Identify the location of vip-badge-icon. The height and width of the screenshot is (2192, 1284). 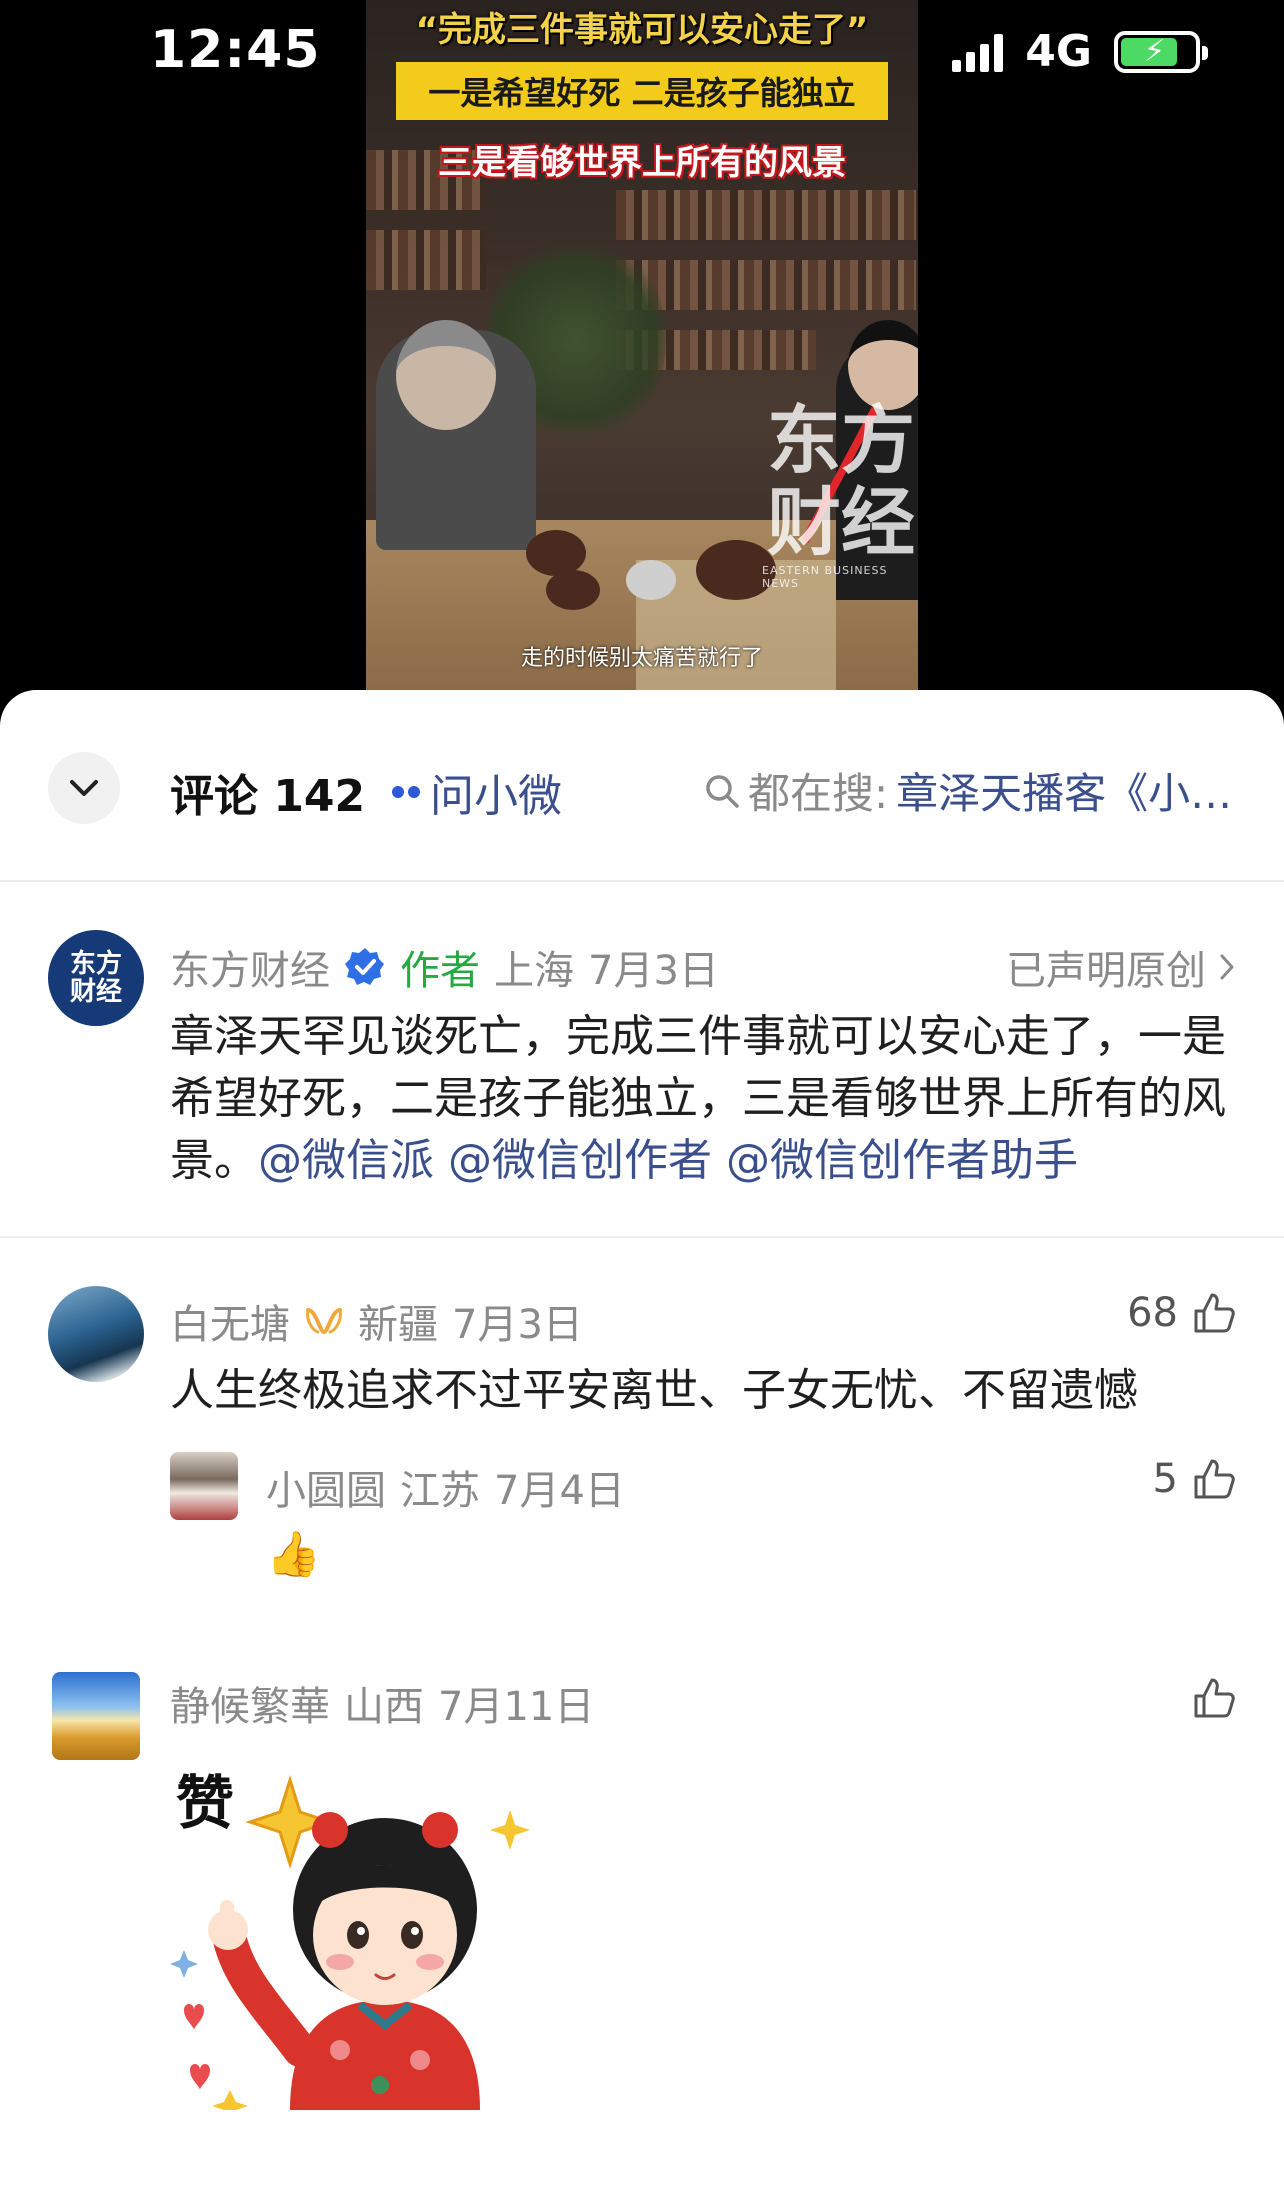
(324, 1321).